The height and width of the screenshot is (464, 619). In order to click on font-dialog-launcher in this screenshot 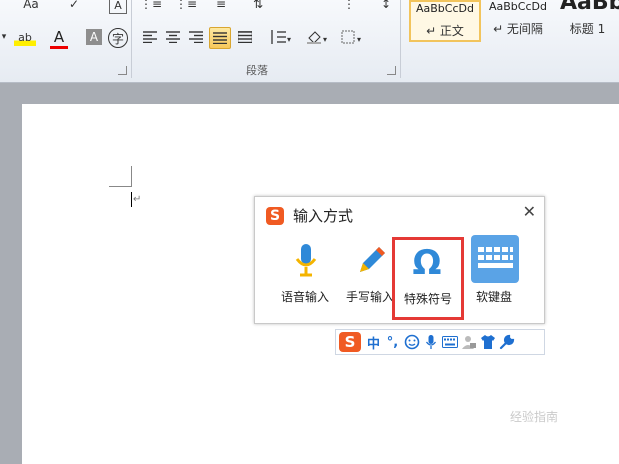, I will do `click(122, 70)`.